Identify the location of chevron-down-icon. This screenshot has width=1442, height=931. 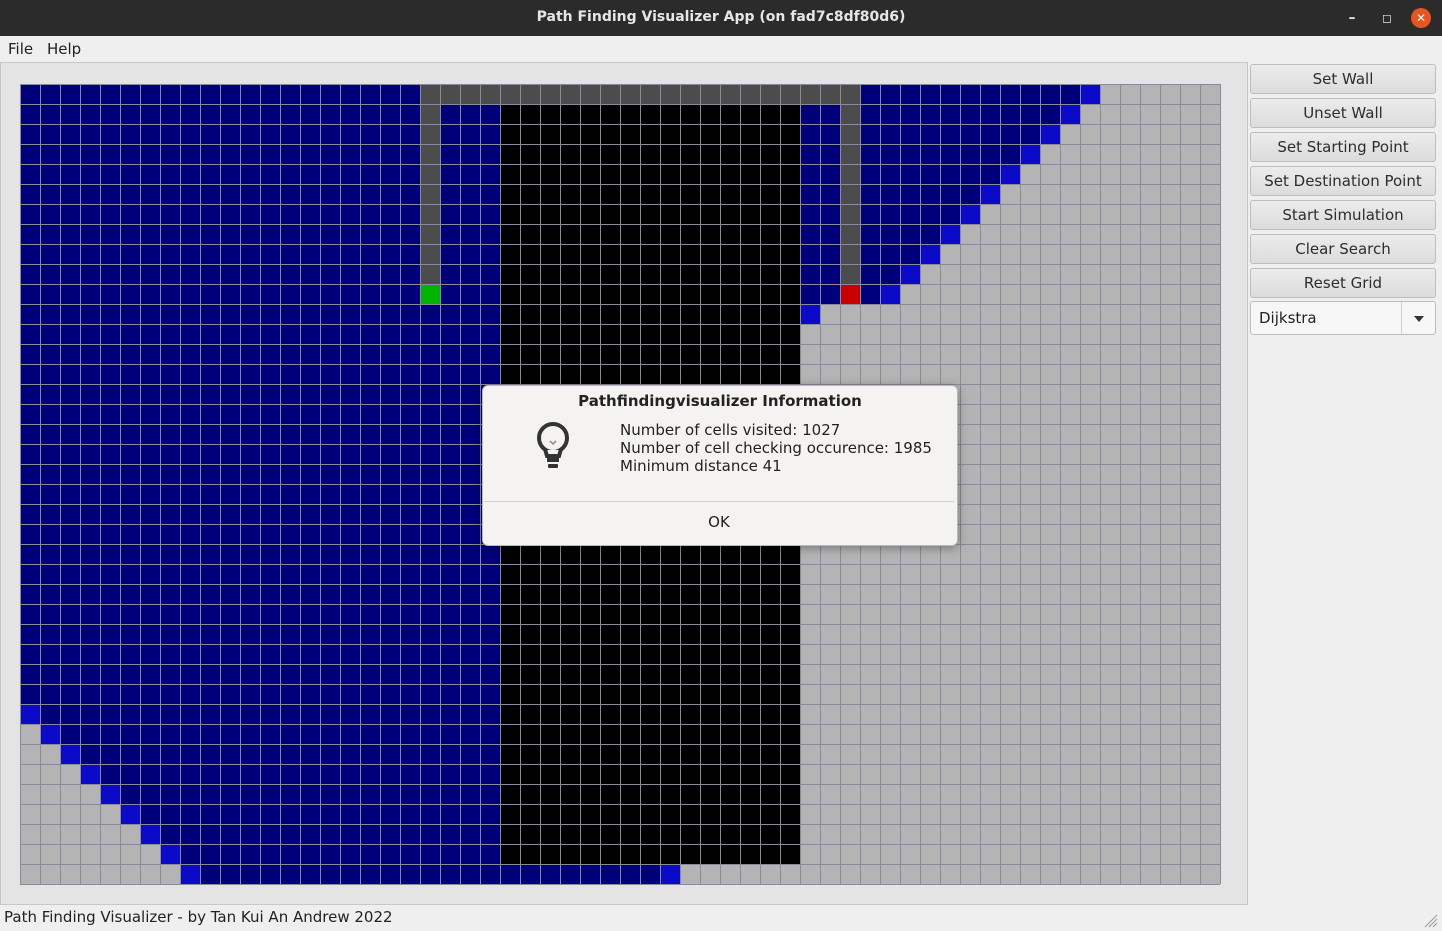
(1419, 319).